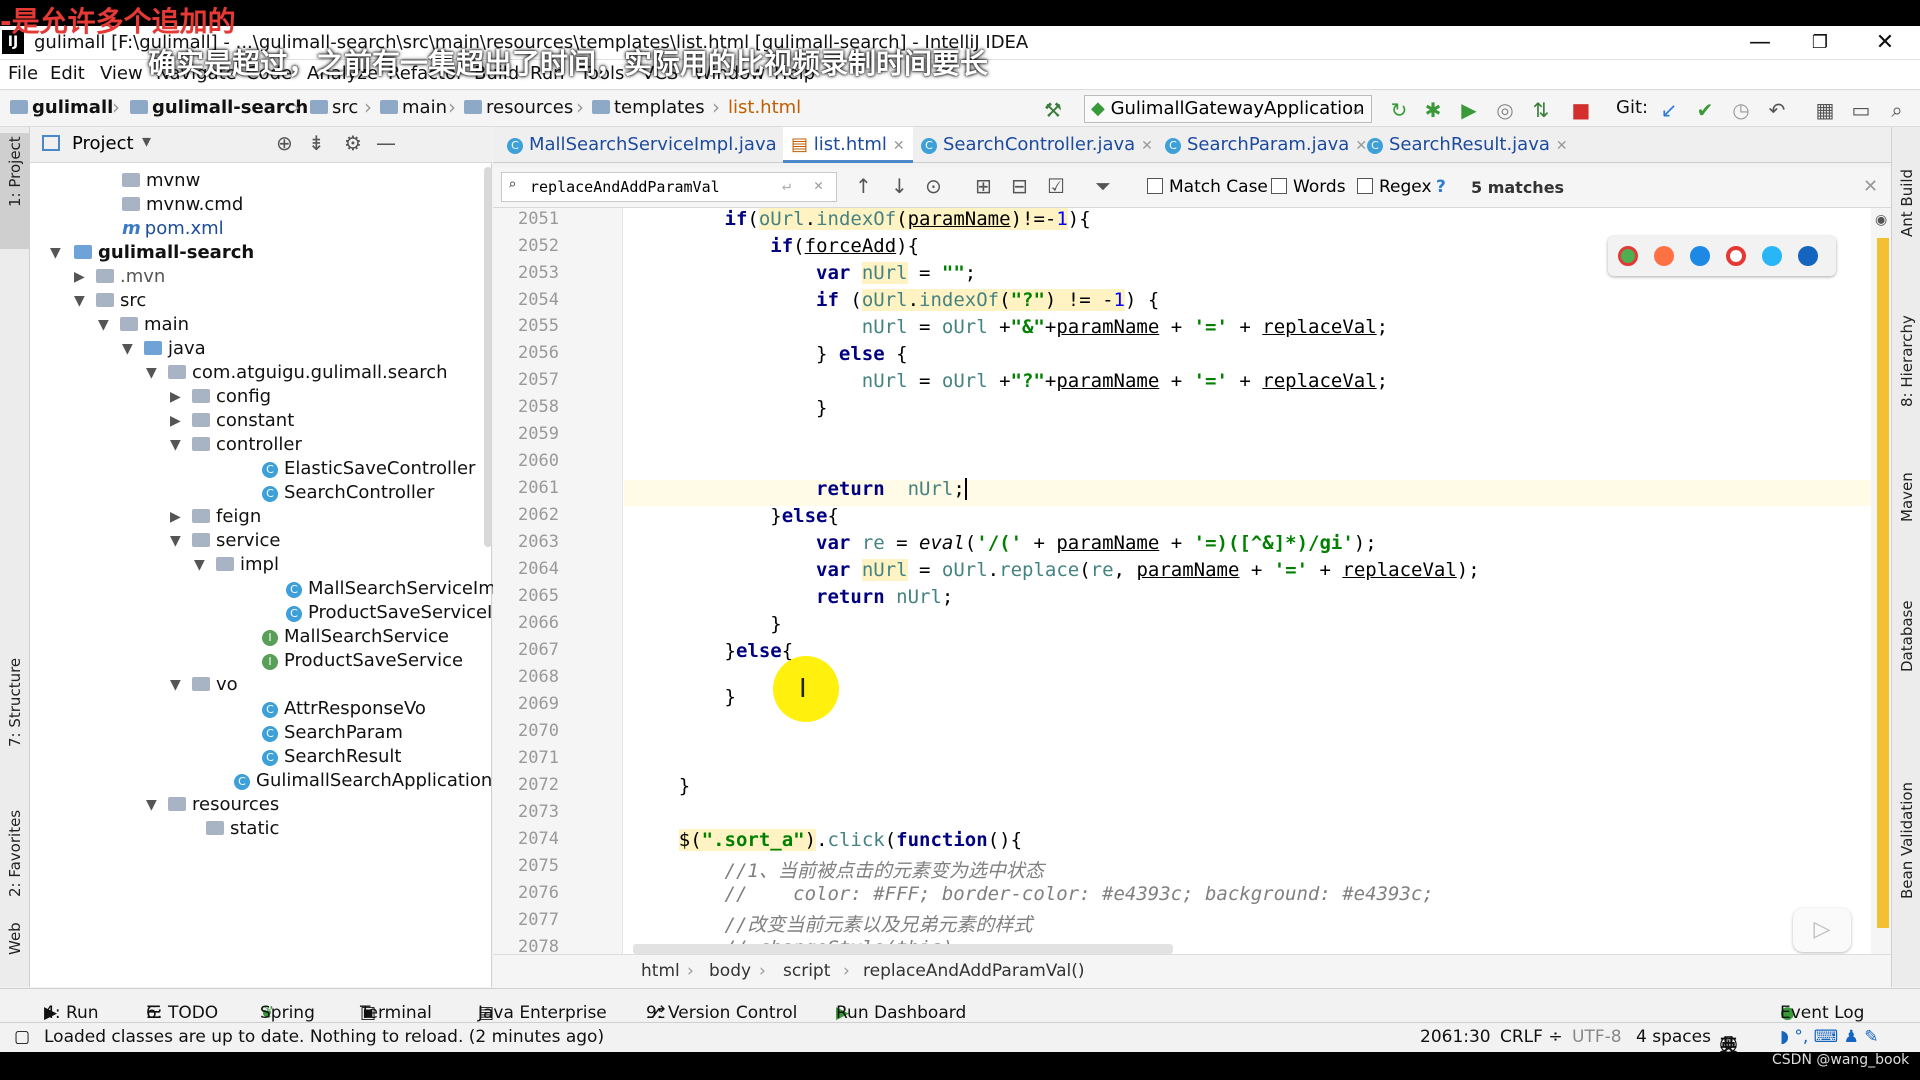 The width and height of the screenshot is (1920, 1080). I want to click on opera-icon, so click(1736, 256).